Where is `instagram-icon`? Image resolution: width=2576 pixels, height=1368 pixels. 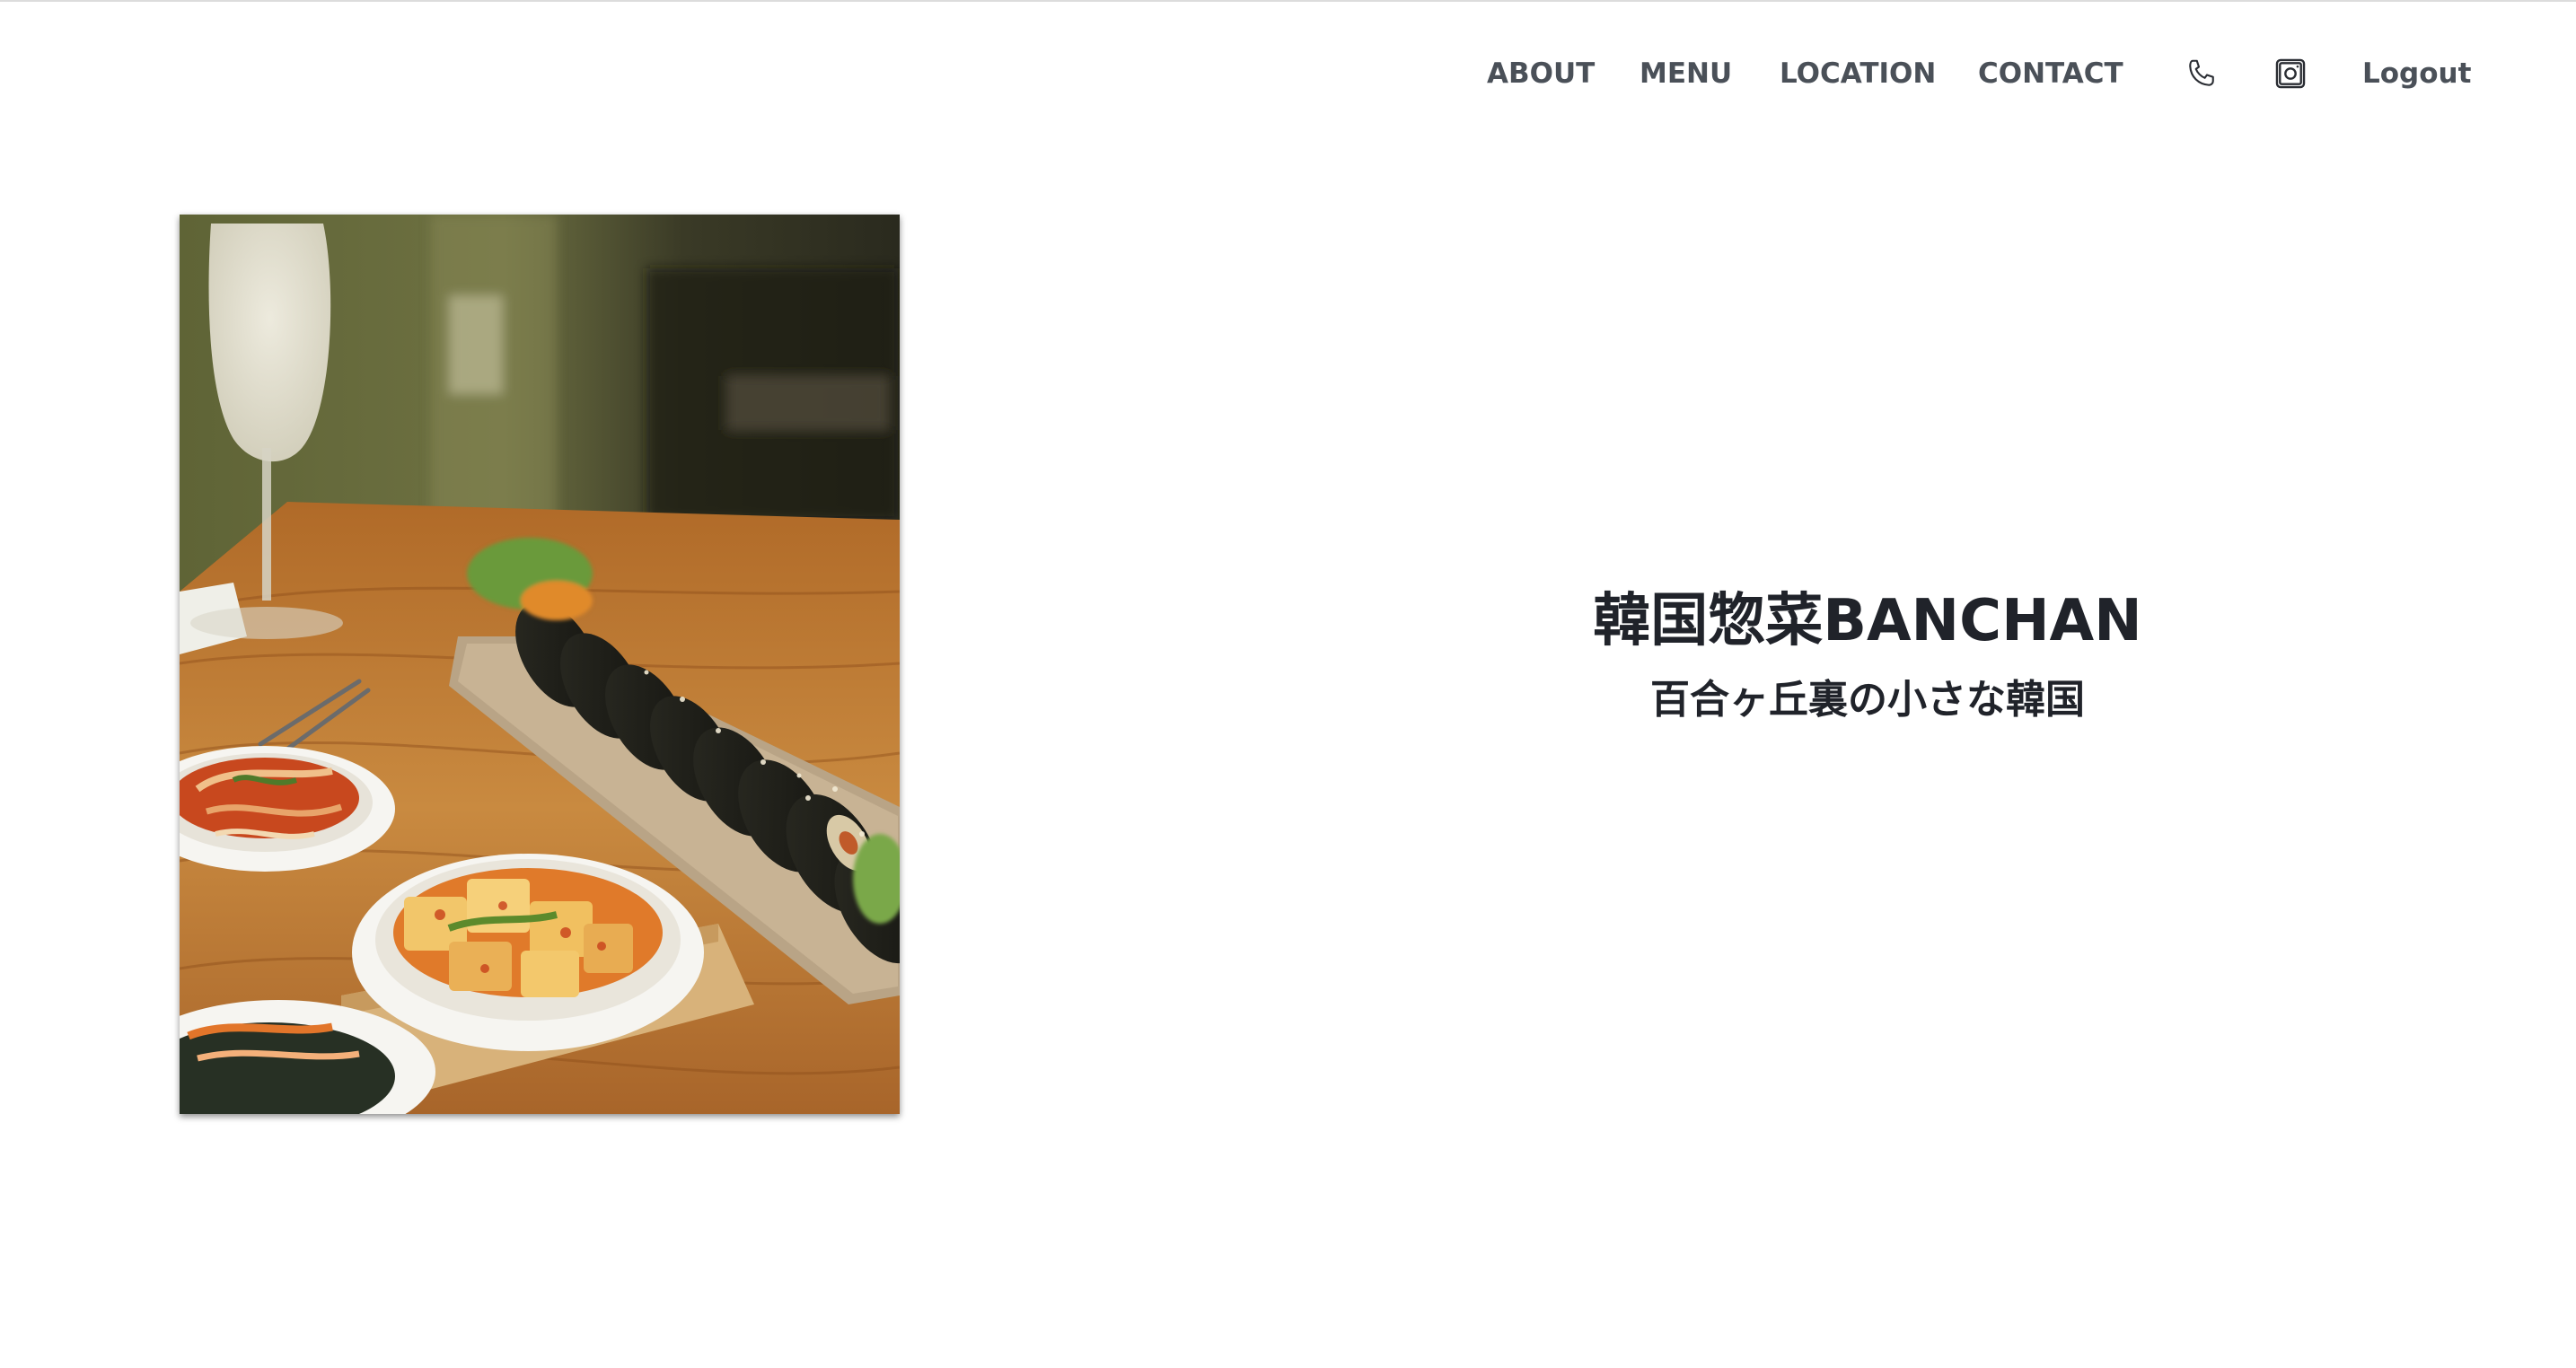 instagram-icon is located at coordinates (2290, 74).